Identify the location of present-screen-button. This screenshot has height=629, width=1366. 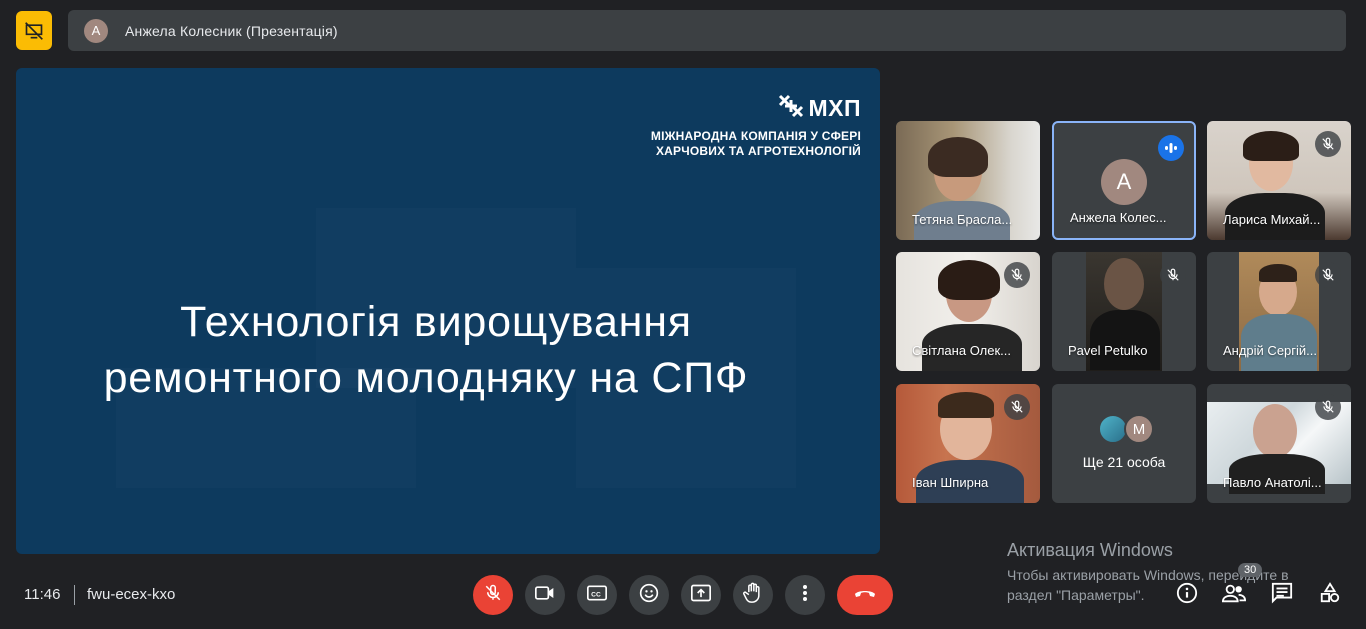
(701, 595).